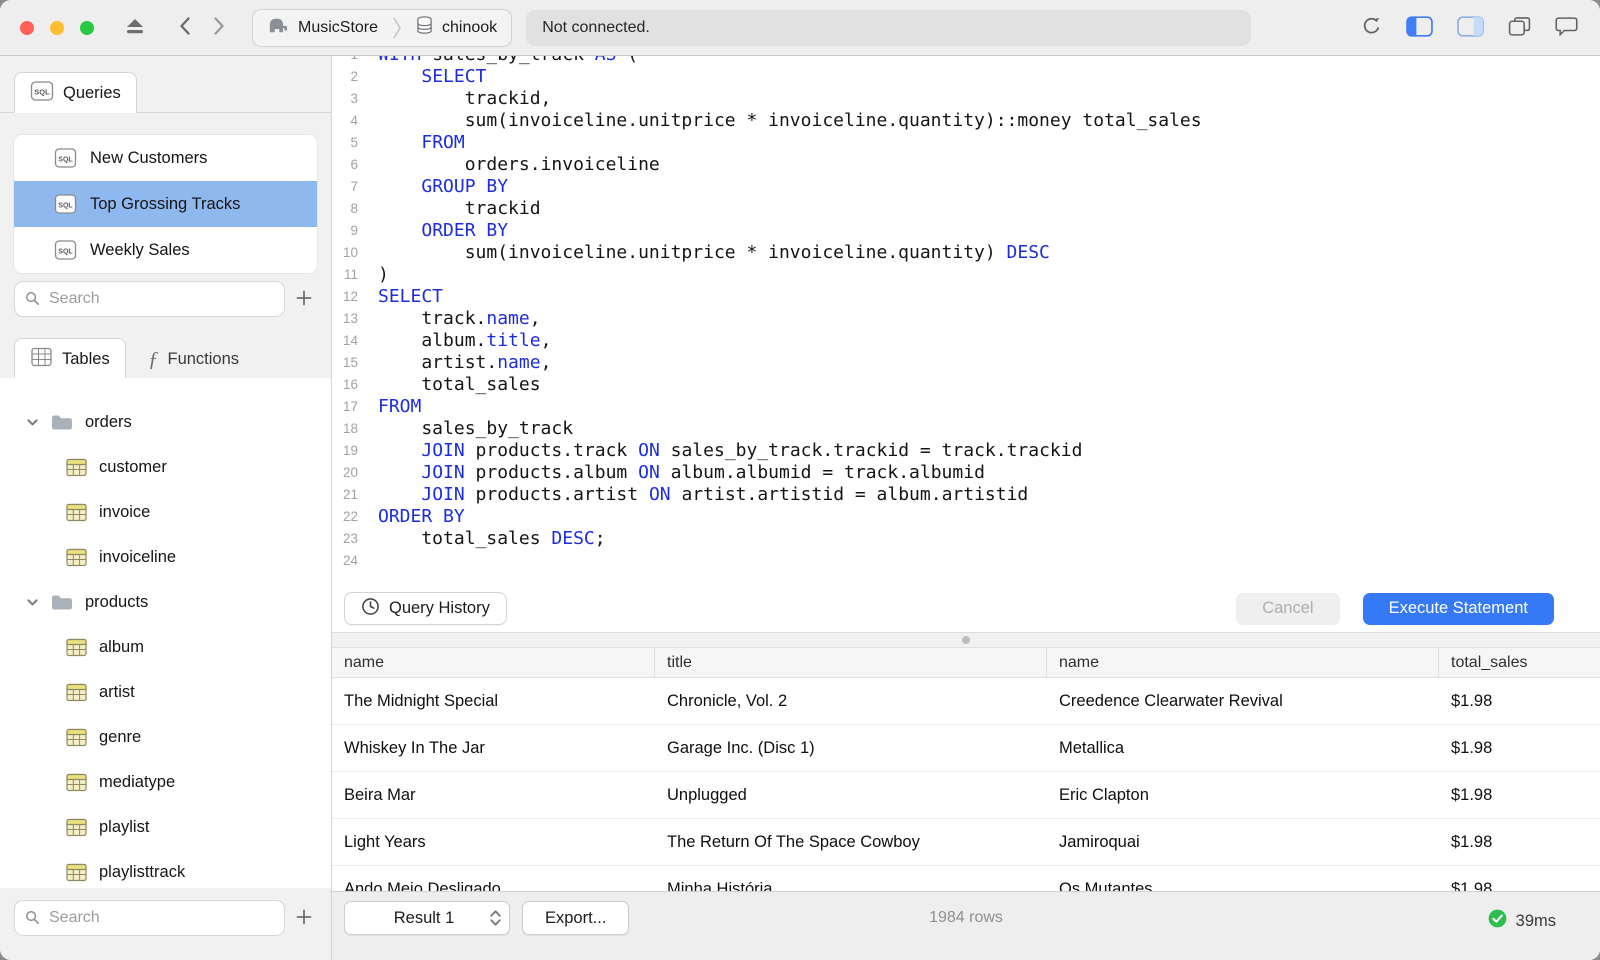 The width and height of the screenshot is (1600, 960). What do you see at coordinates (165, 827) in the screenshot?
I see `table-item: playlist` at bounding box center [165, 827].